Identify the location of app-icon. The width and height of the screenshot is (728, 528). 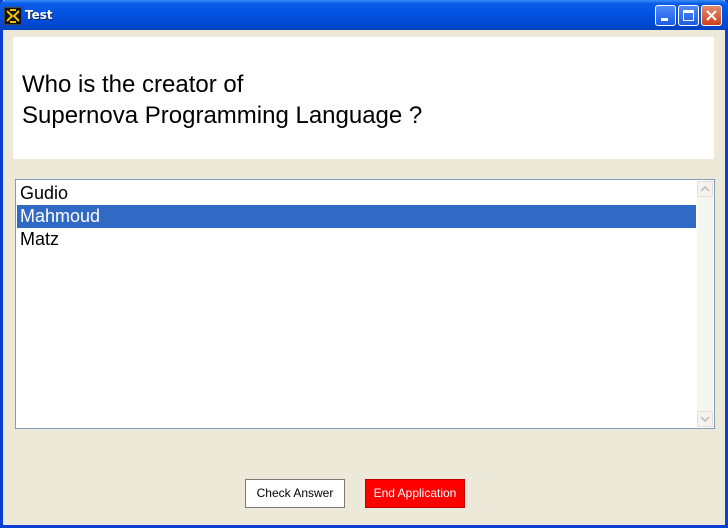
(13, 16).